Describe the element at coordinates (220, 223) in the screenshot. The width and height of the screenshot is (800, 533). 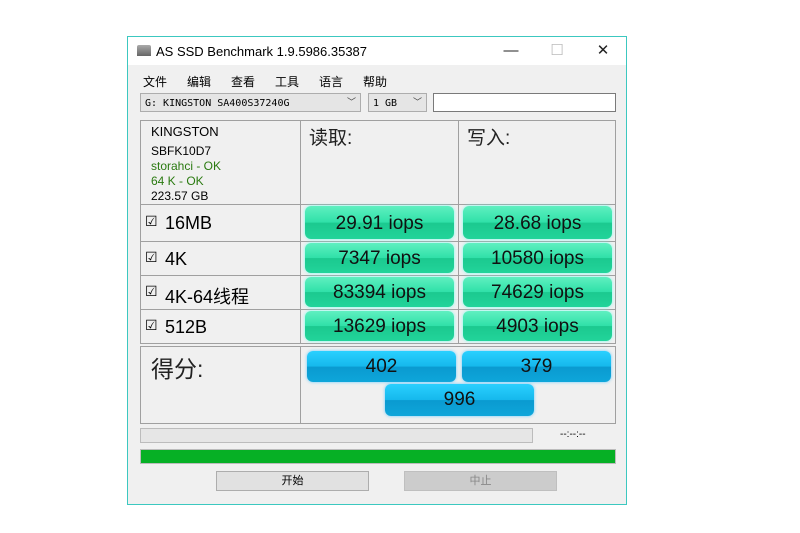
I see `test-row-label-cell: ☑ 16MB` at that location.